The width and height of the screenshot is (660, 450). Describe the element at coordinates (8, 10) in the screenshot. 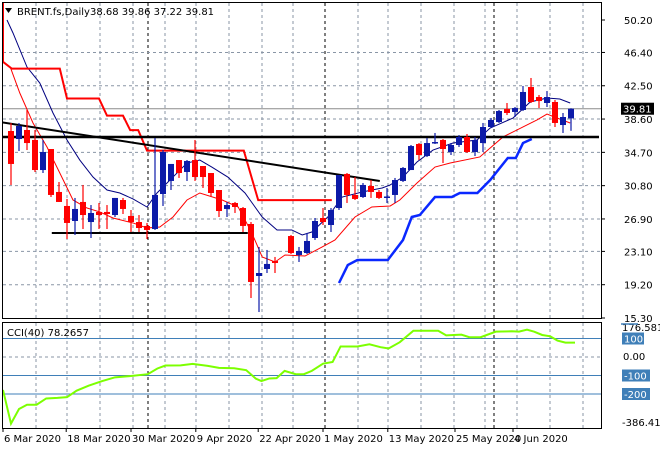

I see `triangle-down-icon` at that location.